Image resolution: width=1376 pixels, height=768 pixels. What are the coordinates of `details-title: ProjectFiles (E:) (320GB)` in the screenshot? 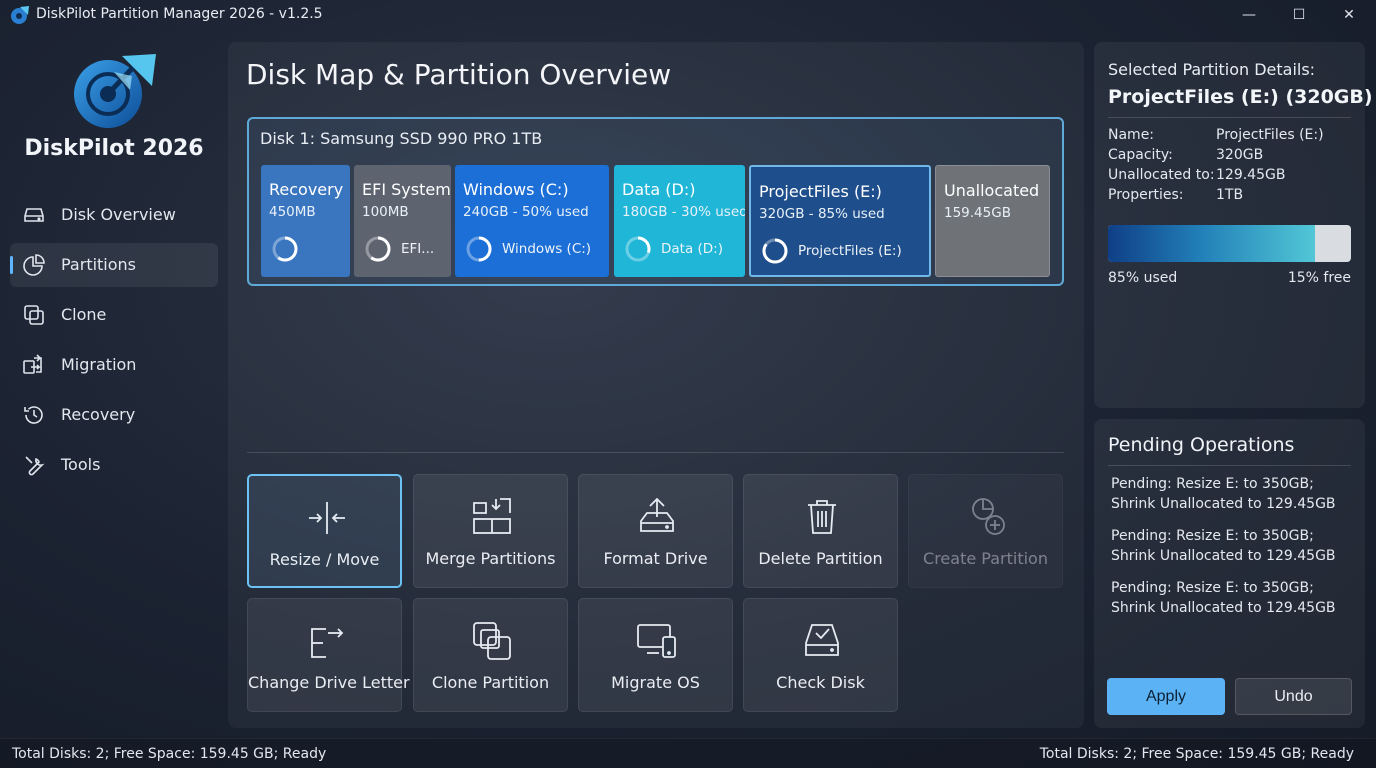 It's located at (1240, 97).